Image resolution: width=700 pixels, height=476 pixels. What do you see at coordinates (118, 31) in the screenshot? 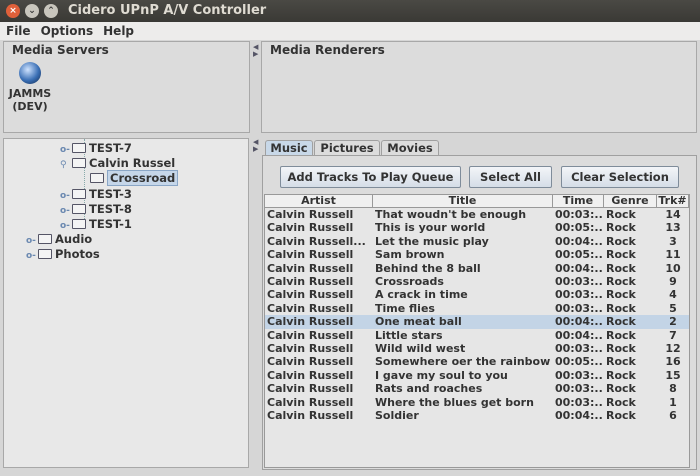
I see `menu-help: Help` at bounding box center [118, 31].